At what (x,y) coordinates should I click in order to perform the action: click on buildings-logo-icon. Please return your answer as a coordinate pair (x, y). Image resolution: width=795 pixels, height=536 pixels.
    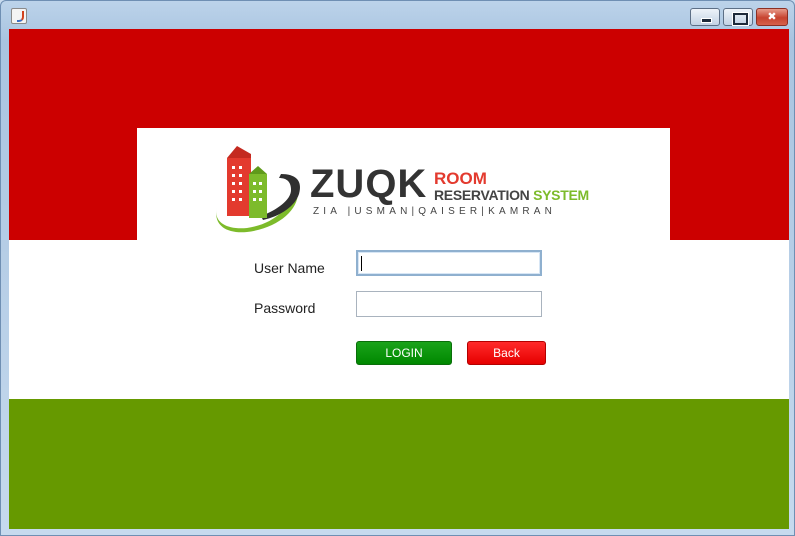
    Looking at the image, I should click on (258, 189).